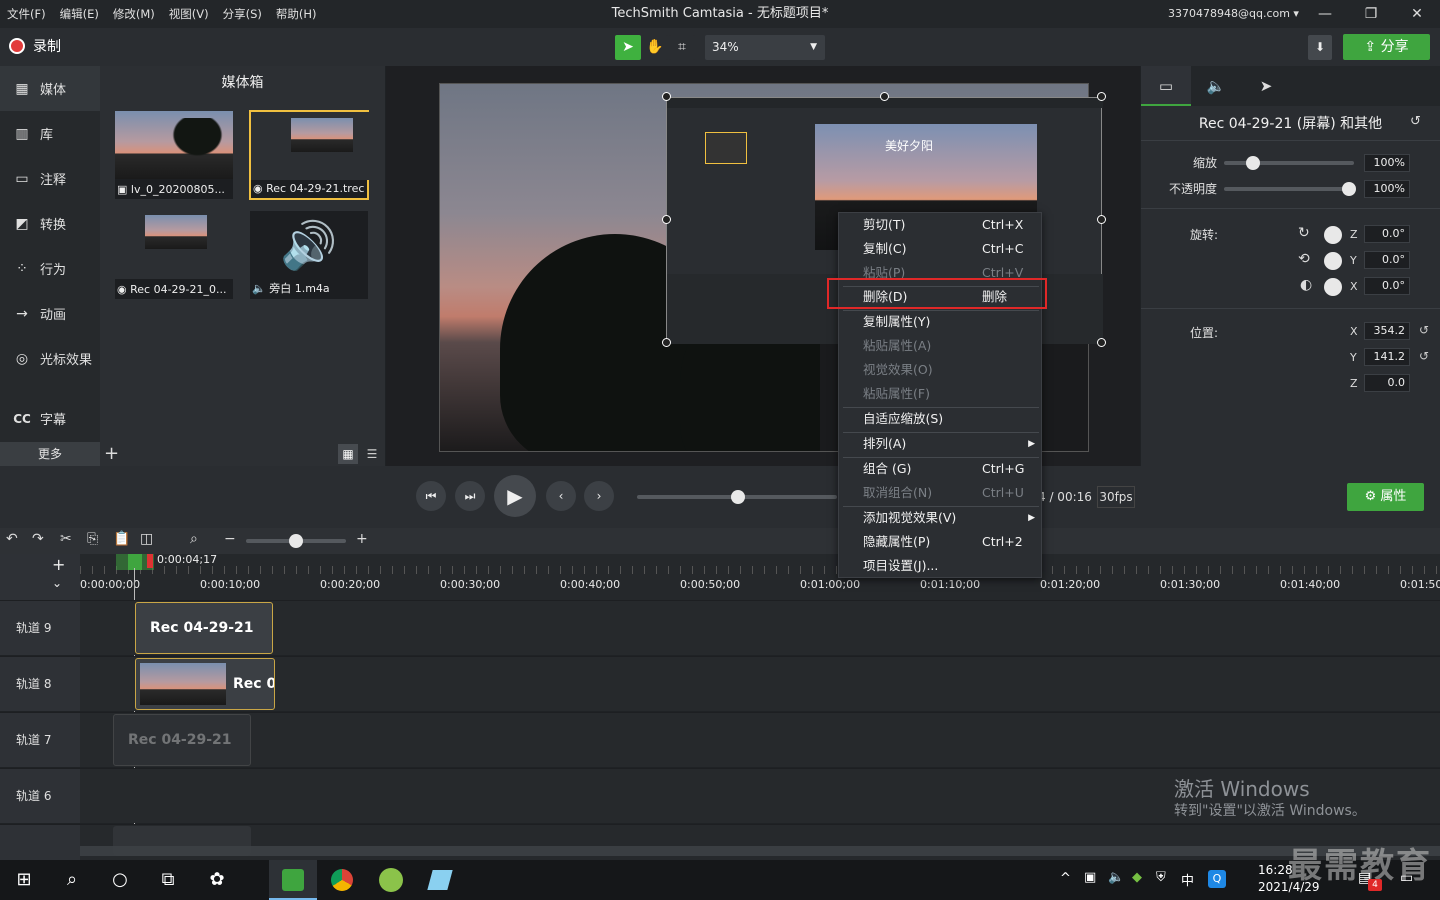 This screenshot has height=900, width=1440. Describe the element at coordinates (121, 539) in the screenshot. I see `paste-icon: 📋` at that location.